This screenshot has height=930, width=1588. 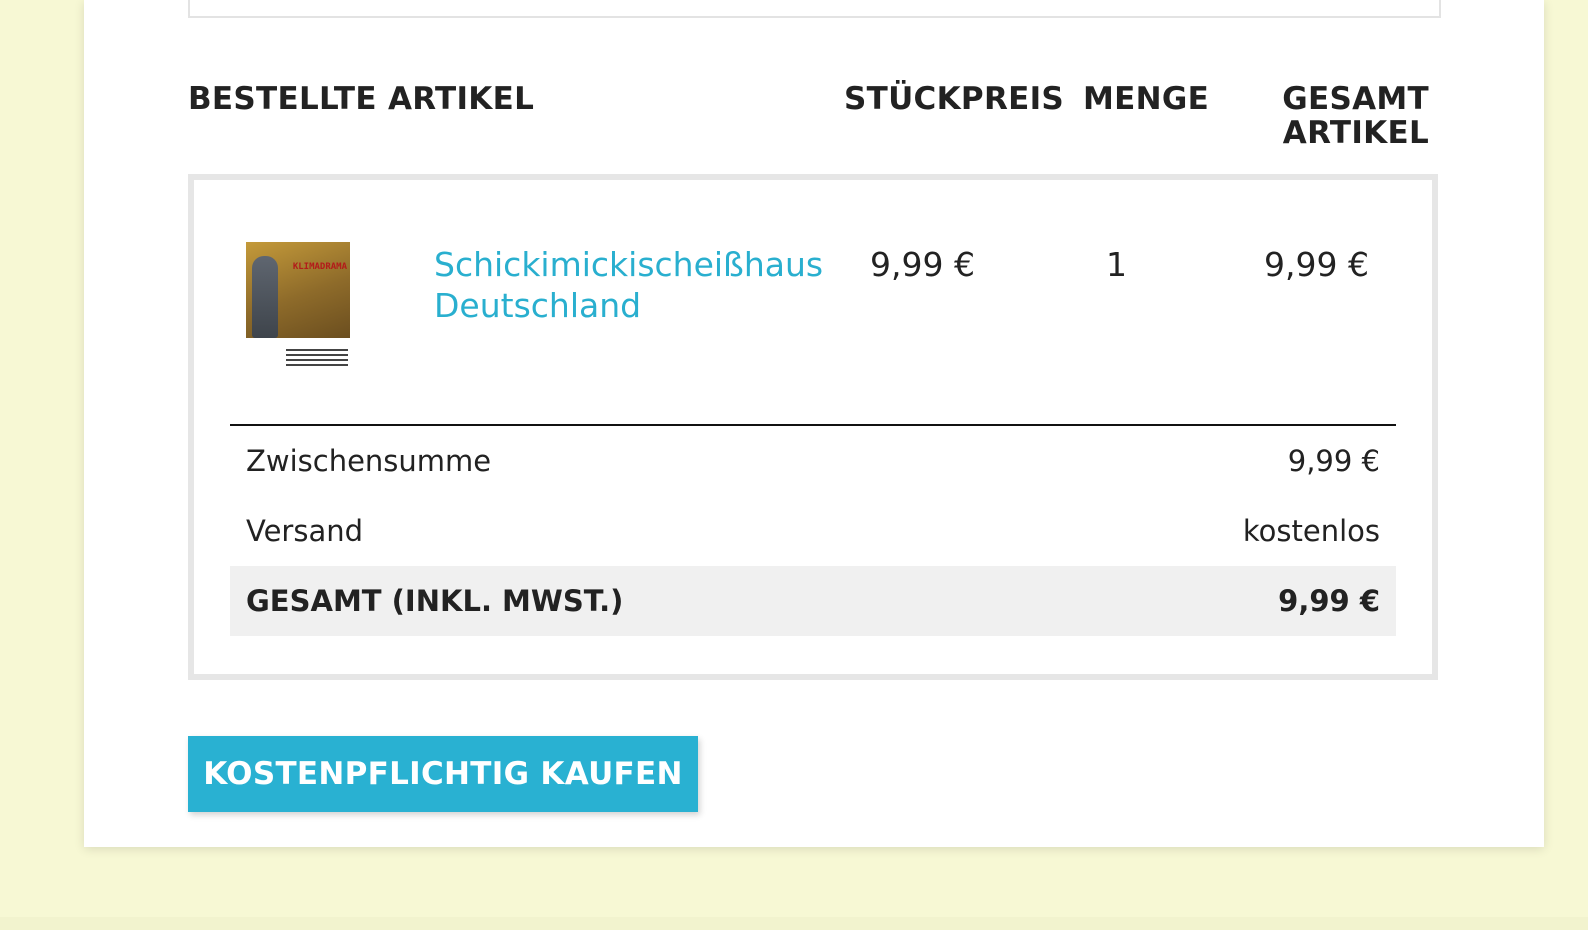 I want to click on shipping-row: Versand kostenlos, so click(x=813, y=531).